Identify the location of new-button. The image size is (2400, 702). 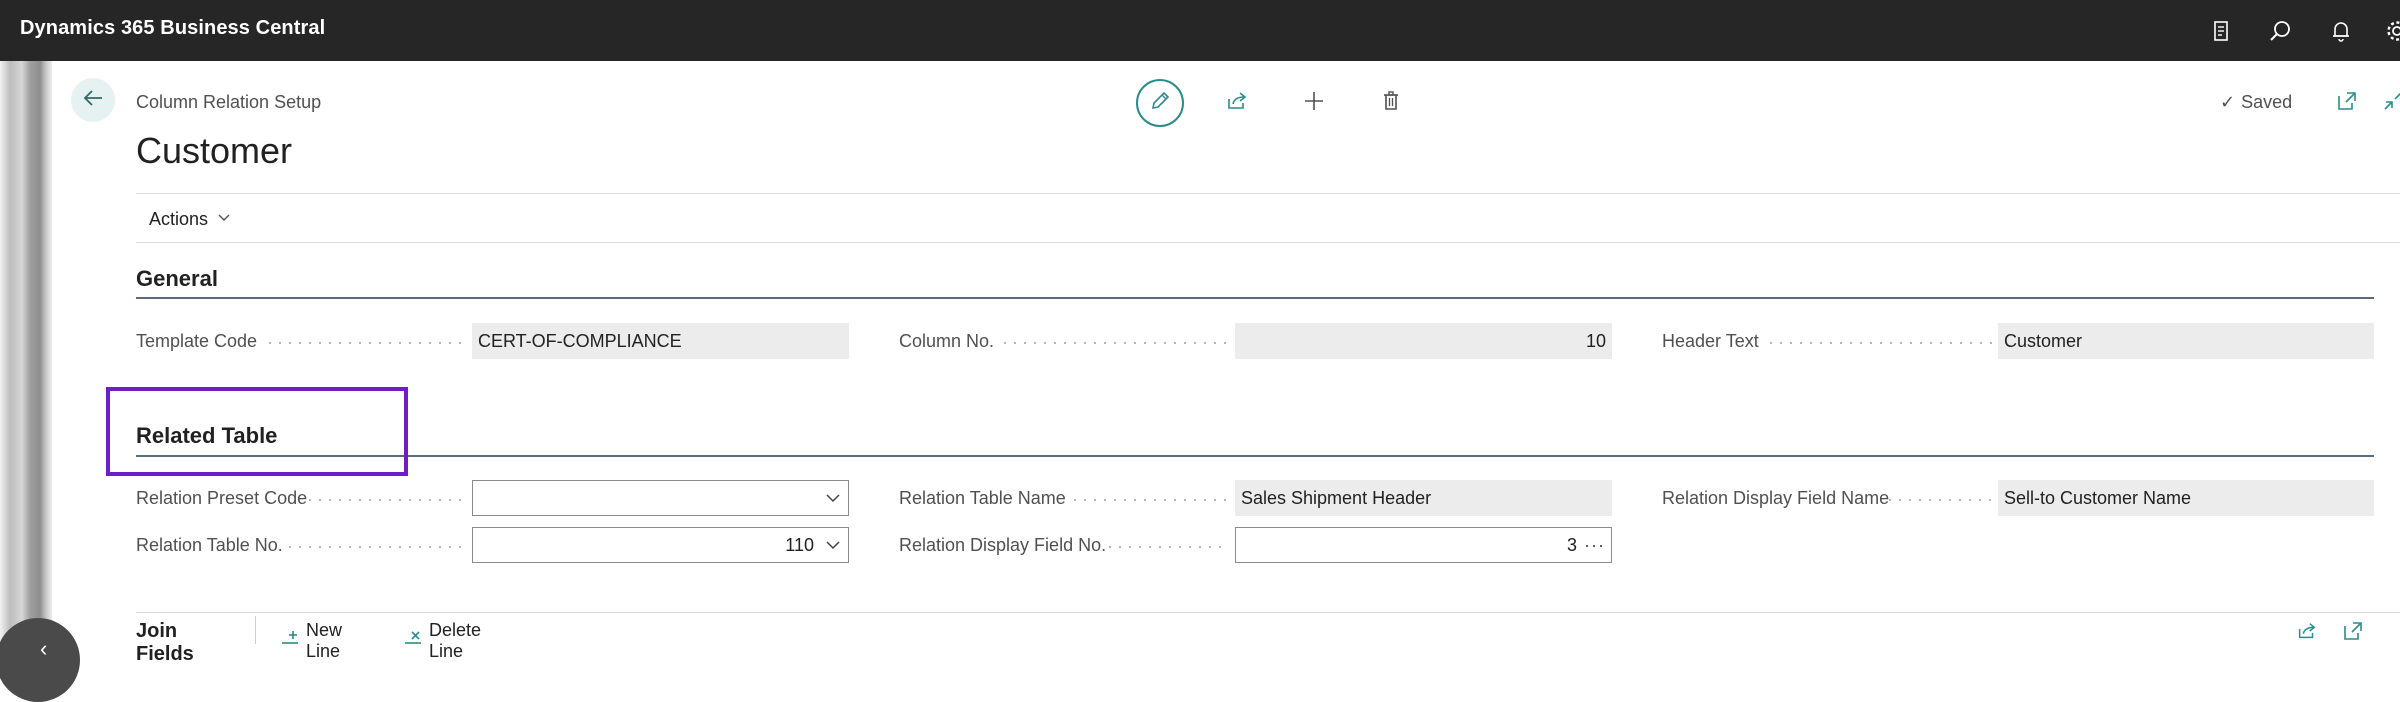
(1314, 103).